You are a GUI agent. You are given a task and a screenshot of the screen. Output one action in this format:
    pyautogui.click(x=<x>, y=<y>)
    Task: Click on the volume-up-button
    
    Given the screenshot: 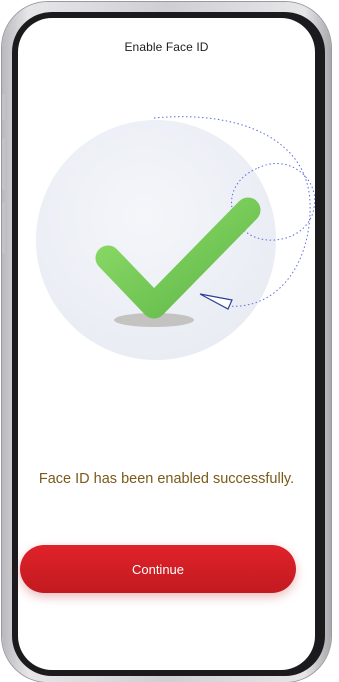 What is the action you would take?
    pyautogui.click(x=3, y=164)
    